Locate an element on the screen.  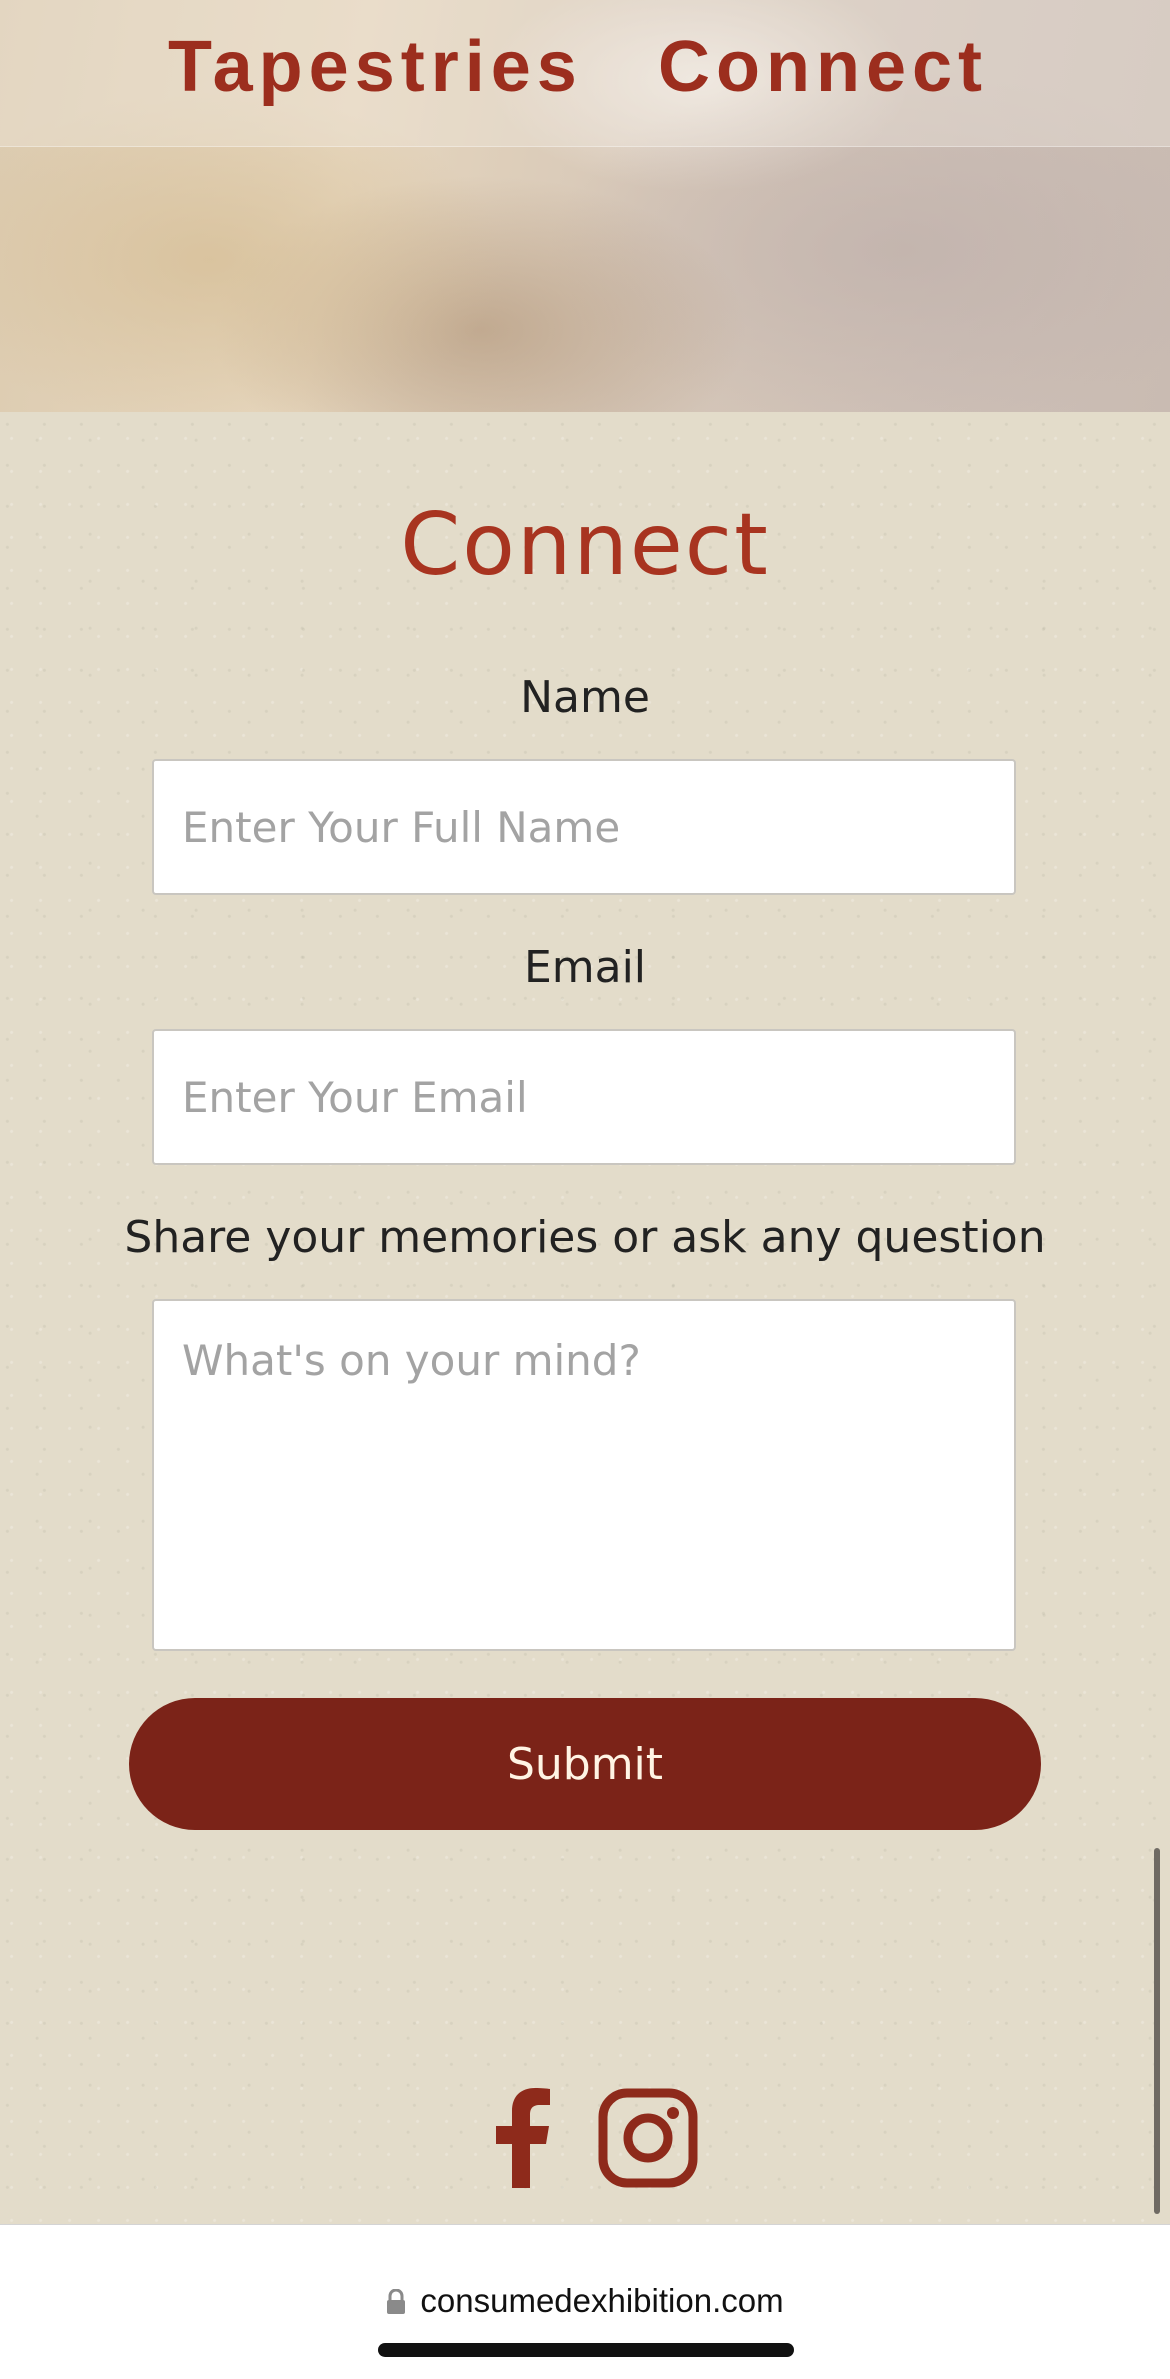
address-bar: consumedexhibition.com is located at coordinates (585, 2301).